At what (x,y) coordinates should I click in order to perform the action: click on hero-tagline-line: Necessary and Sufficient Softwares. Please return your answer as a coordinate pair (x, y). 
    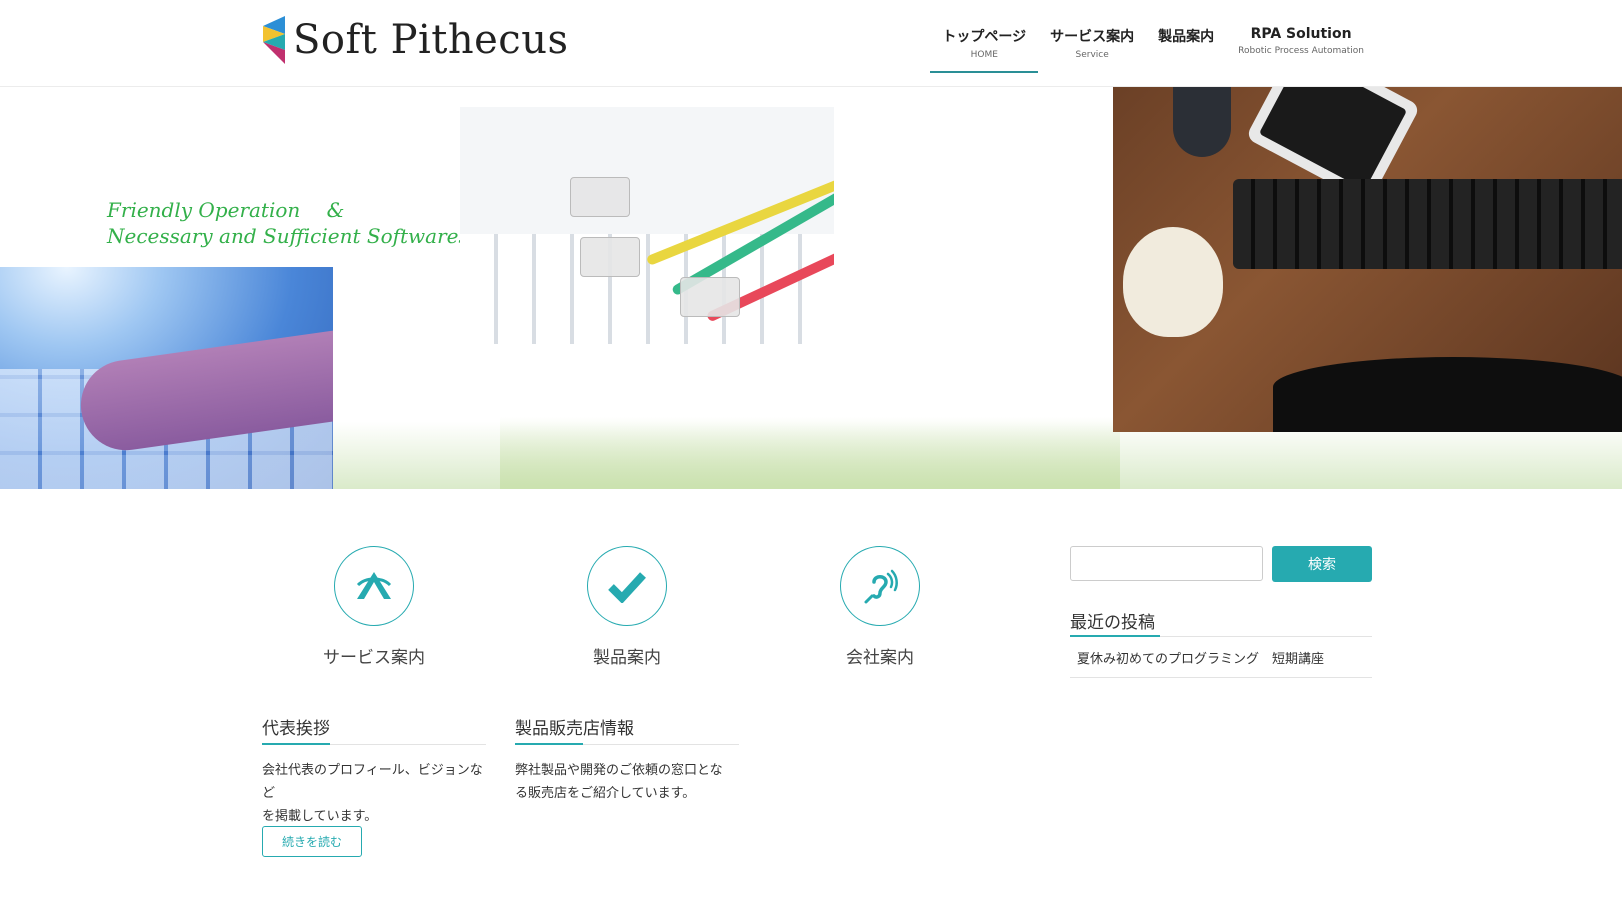
    Looking at the image, I should click on (288, 236).